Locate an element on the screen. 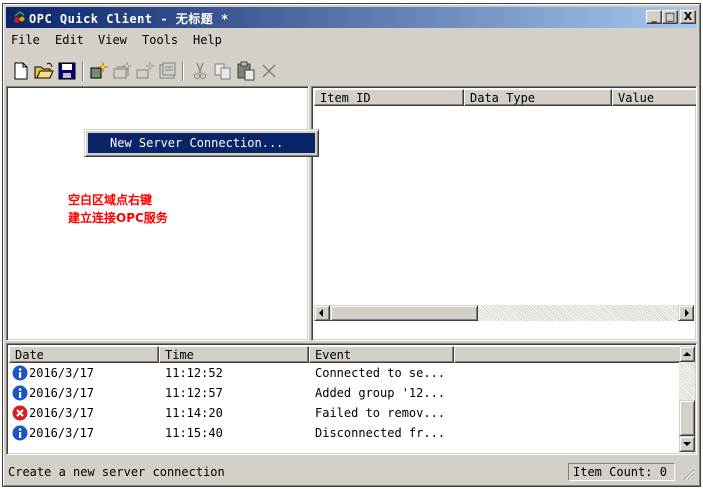  menu-tools: Tools is located at coordinates (160, 40).